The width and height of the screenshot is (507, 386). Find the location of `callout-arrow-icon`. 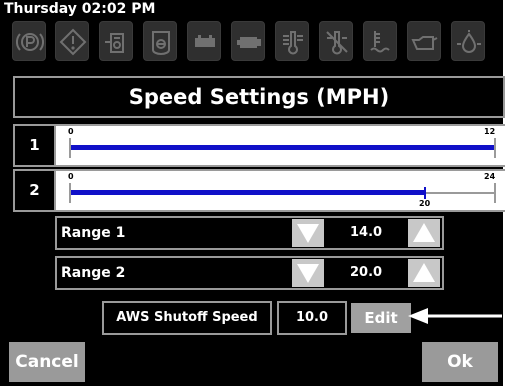

callout-arrow-icon is located at coordinates (455, 316).